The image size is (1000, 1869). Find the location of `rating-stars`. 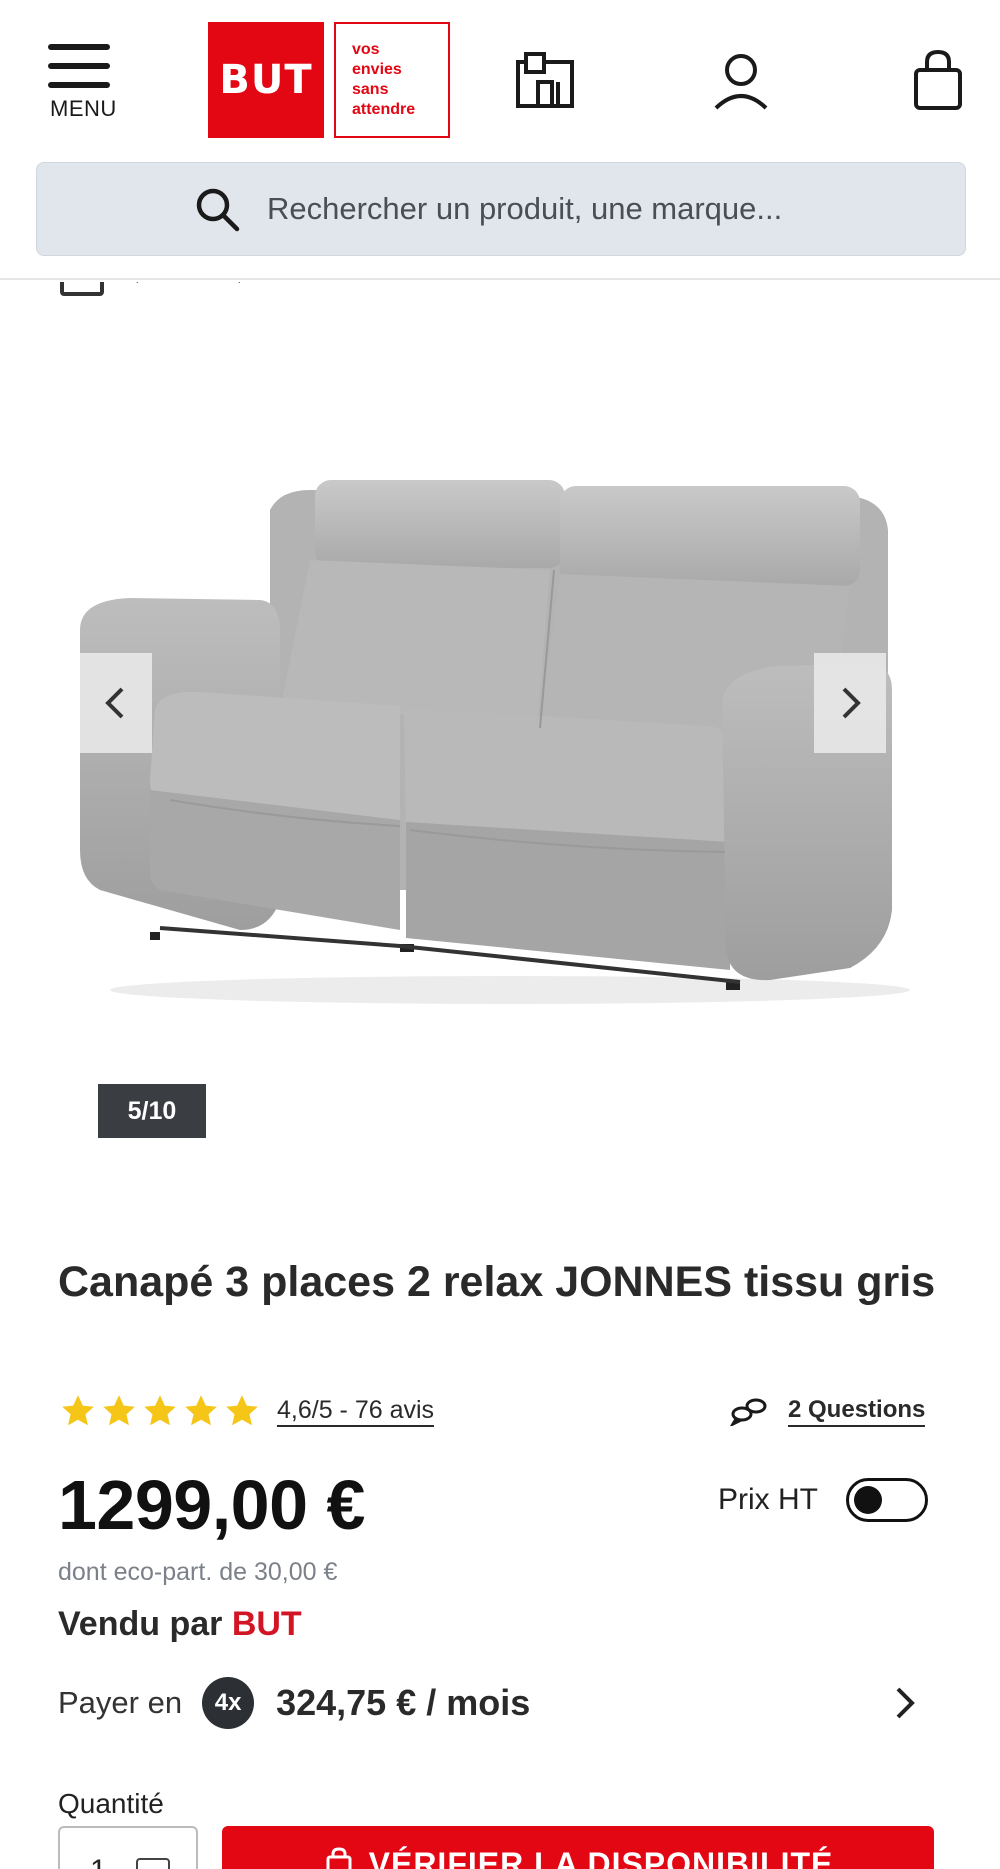

rating-stars is located at coordinates (162, 1411).